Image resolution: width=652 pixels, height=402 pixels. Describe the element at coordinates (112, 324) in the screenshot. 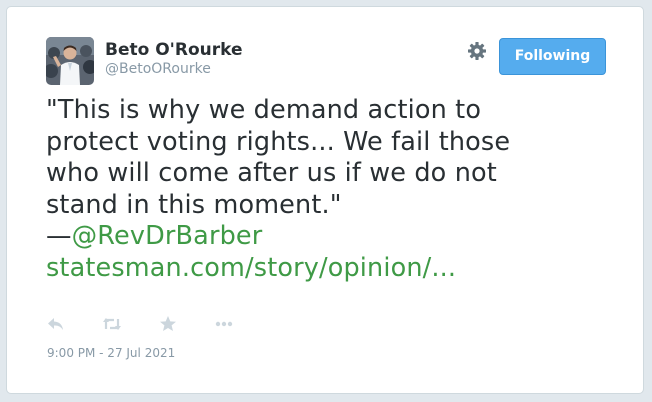

I see `retweet-icon` at that location.